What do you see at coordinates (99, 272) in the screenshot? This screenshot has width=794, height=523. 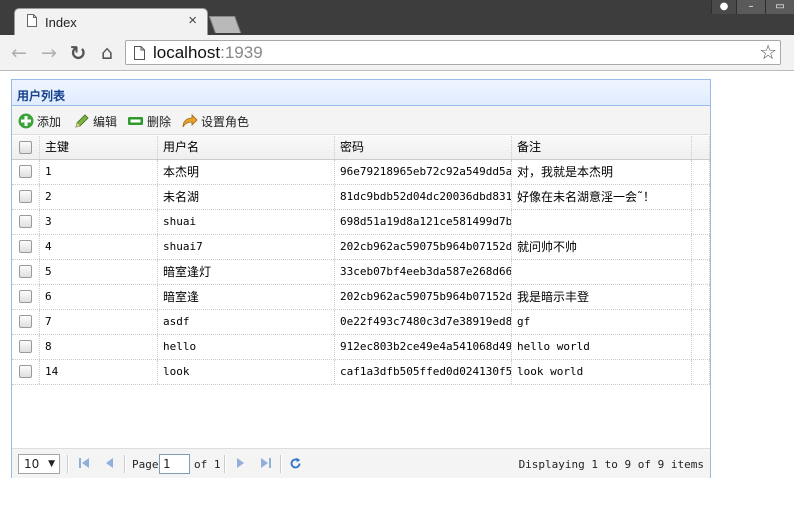 I see `cell-id: 5` at bounding box center [99, 272].